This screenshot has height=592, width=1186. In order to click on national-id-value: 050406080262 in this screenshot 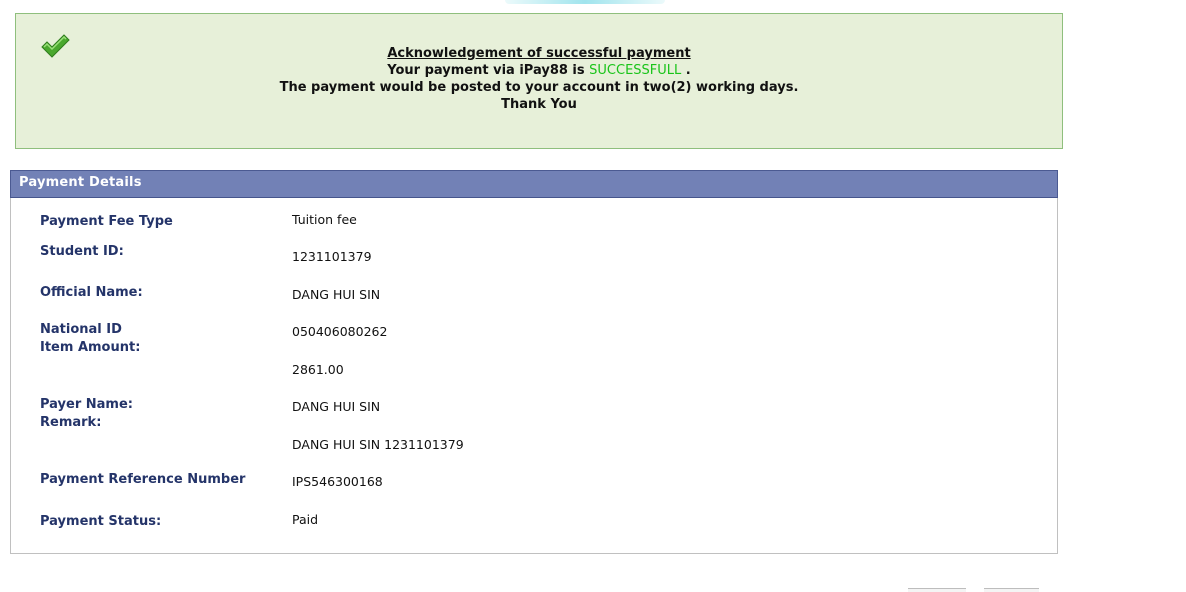, I will do `click(340, 331)`.